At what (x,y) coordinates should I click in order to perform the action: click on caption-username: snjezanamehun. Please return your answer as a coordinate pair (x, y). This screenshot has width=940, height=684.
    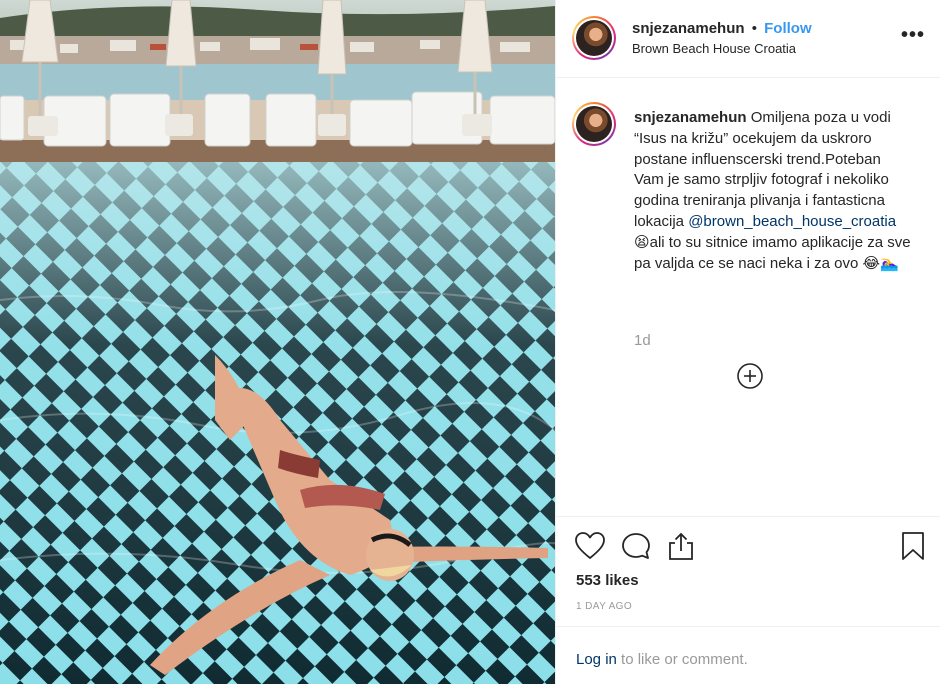
    Looking at the image, I should click on (690, 117).